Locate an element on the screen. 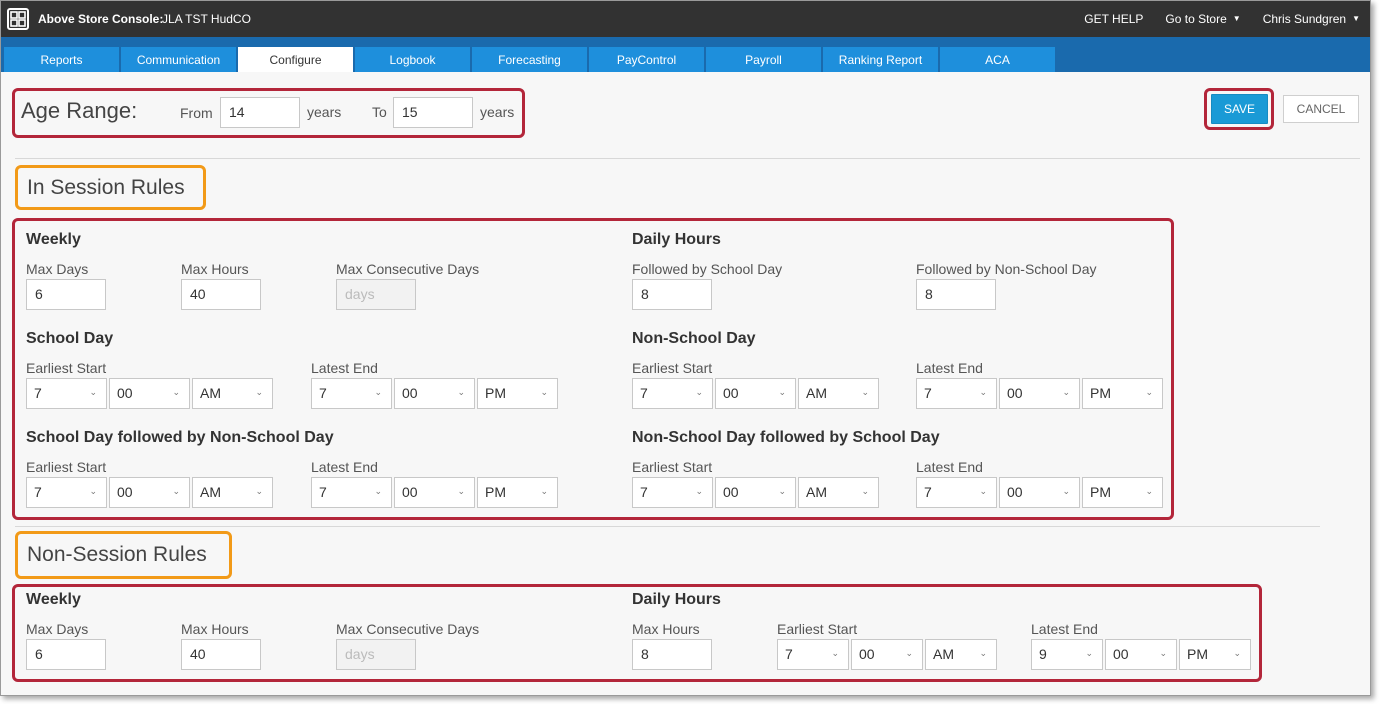 Image resolution: width=1383 pixels, height=704 pixels. save-button: SAVE is located at coordinates (1239, 109).